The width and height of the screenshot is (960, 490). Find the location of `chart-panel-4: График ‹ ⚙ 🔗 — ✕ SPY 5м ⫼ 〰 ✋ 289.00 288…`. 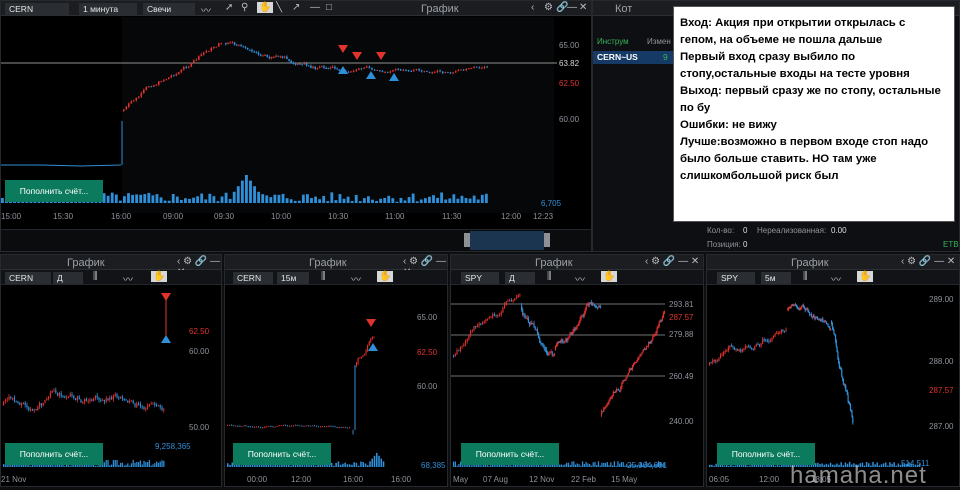

chart-panel-4: График ‹ ⚙ 🔗 — ✕ SPY 5м ⫼ 〰 ✋ 289.00 288… is located at coordinates (833, 370).